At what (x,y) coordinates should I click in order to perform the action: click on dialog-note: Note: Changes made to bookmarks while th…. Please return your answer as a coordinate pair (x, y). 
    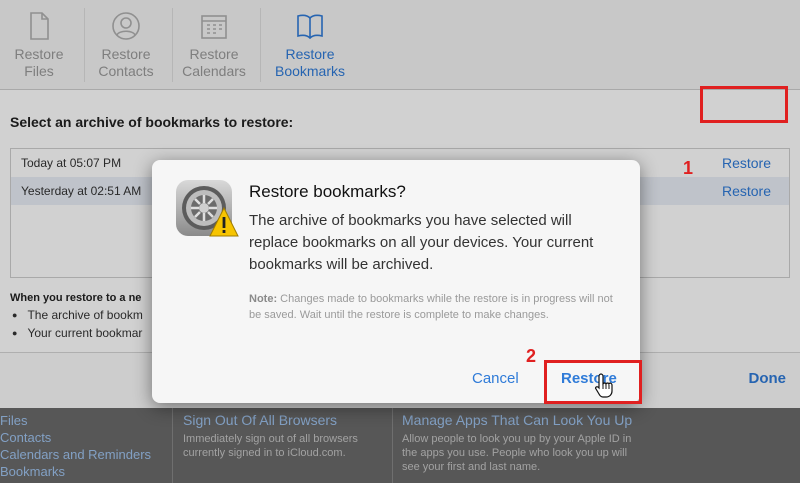
    Looking at the image, I should click on (434, 307).